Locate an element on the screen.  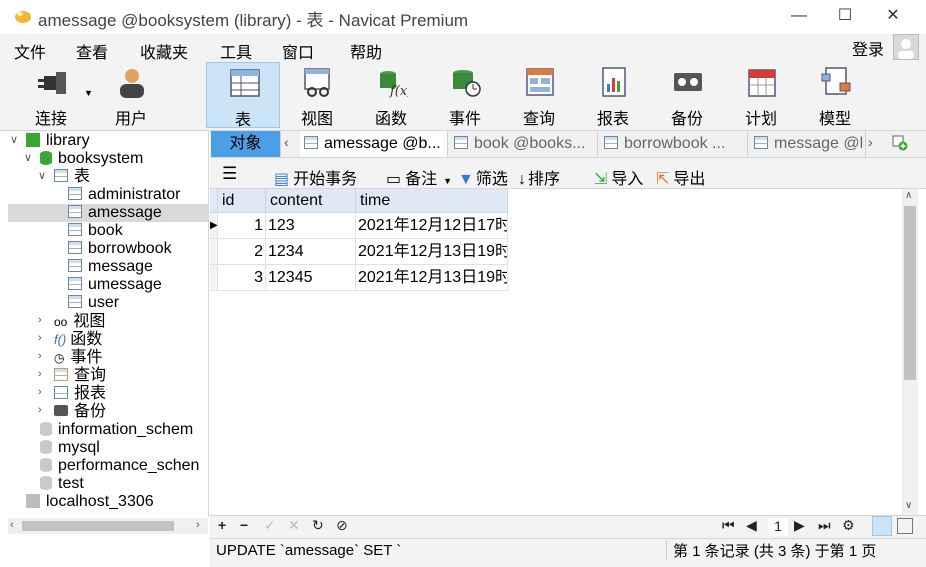
sort-button: ↓ 排序 is located at coordinates (539, 177).